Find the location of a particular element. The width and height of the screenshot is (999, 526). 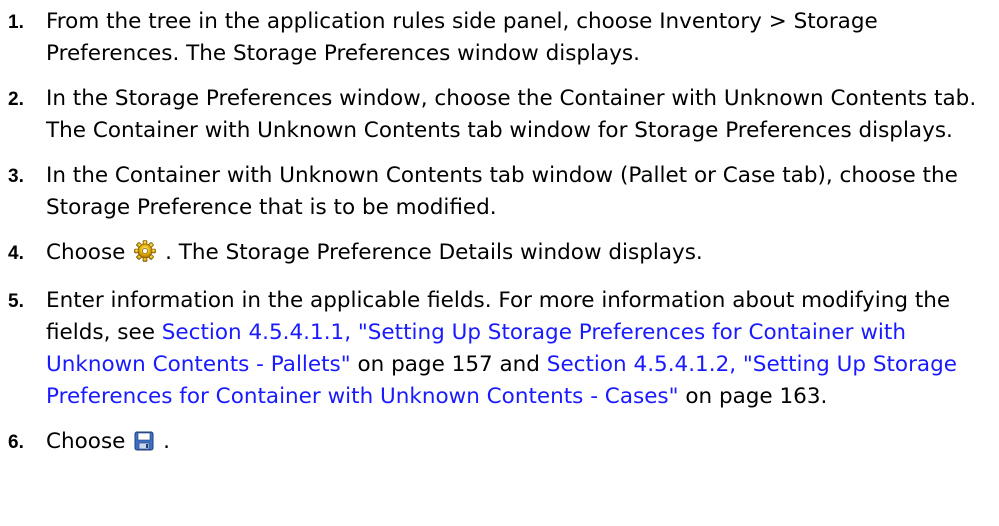

step-text-suffix: . is located at coordinates (166, 441).